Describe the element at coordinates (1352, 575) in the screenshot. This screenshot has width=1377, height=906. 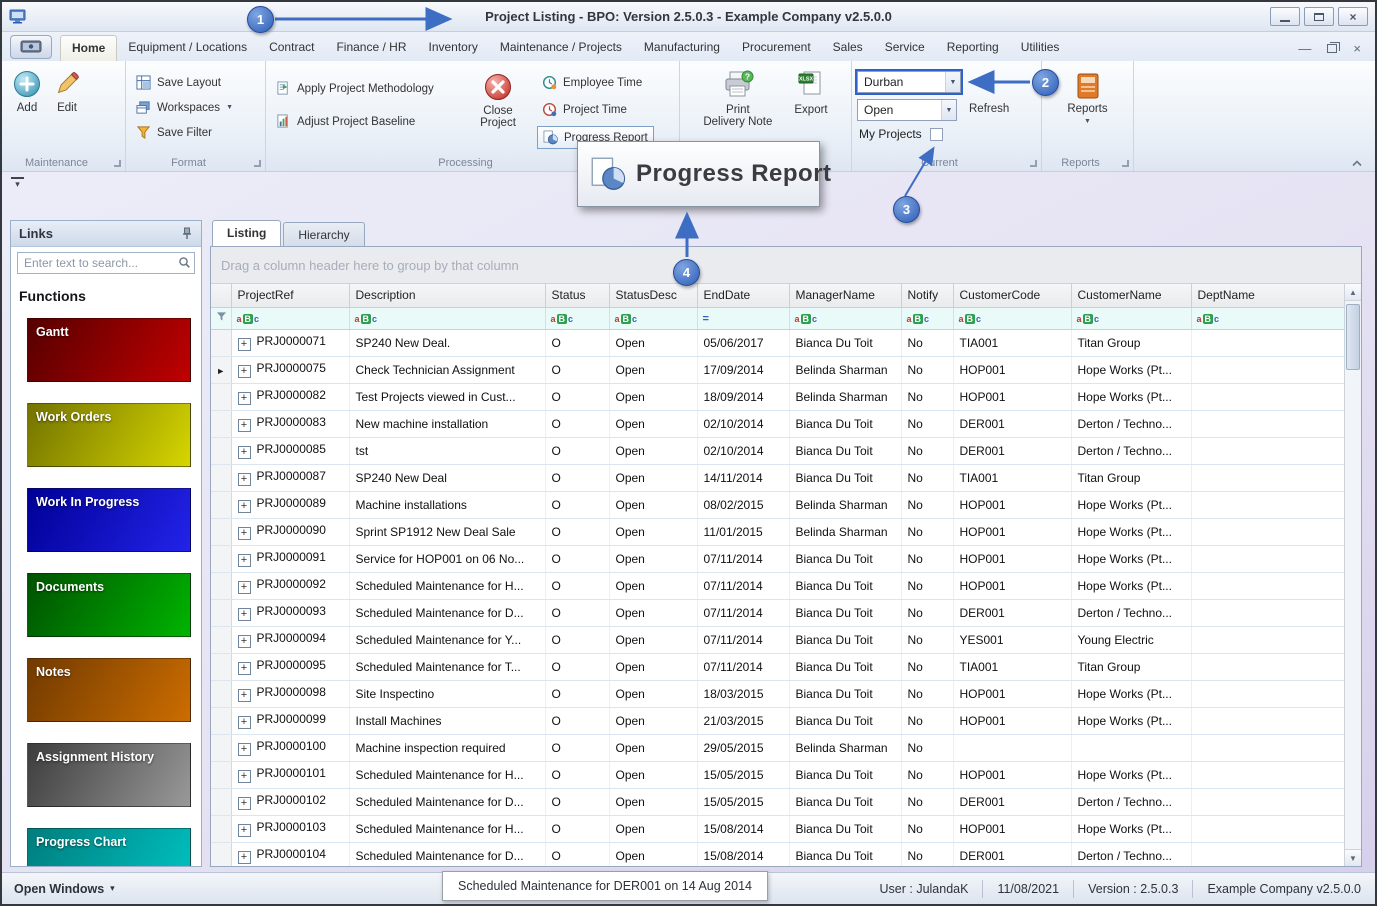
I see `vertical-scrollbar: ▲ ▼` at that location.